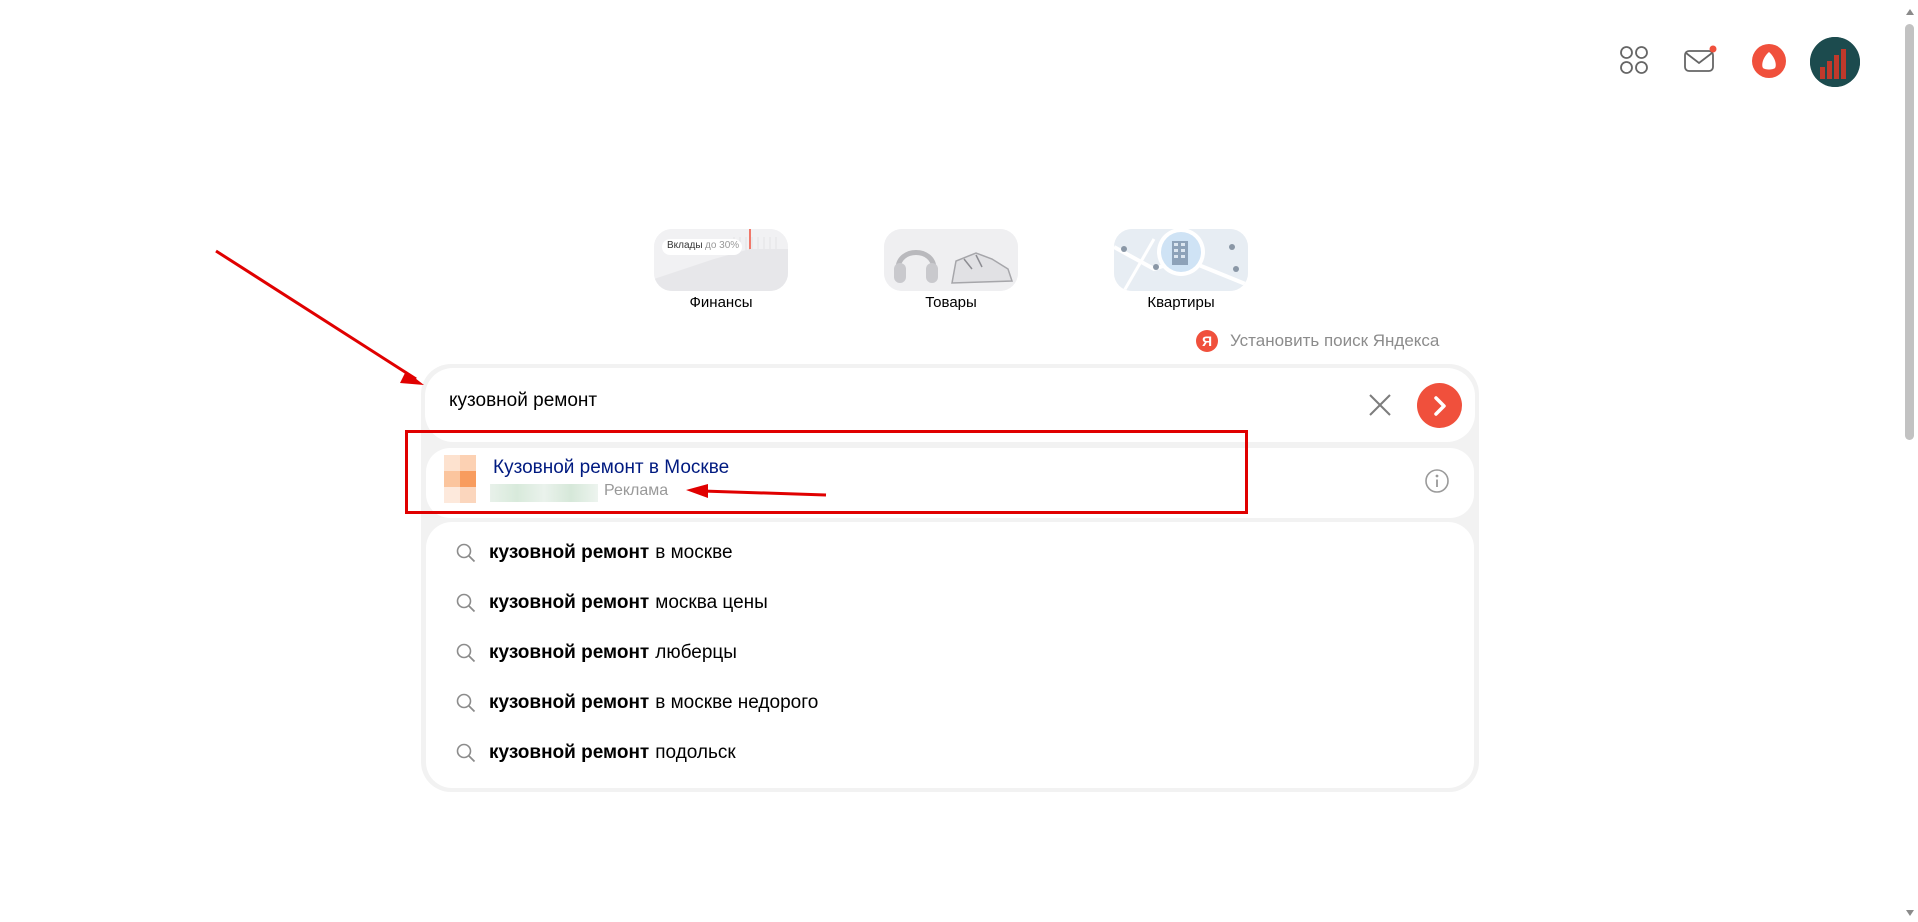 The image size is (1918, 922). I want to click on scroll-thumb, so click(1909, 232).